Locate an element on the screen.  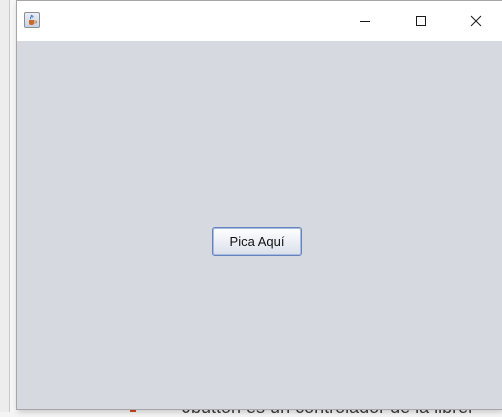
title-bar is located at coordinates (259, 21).